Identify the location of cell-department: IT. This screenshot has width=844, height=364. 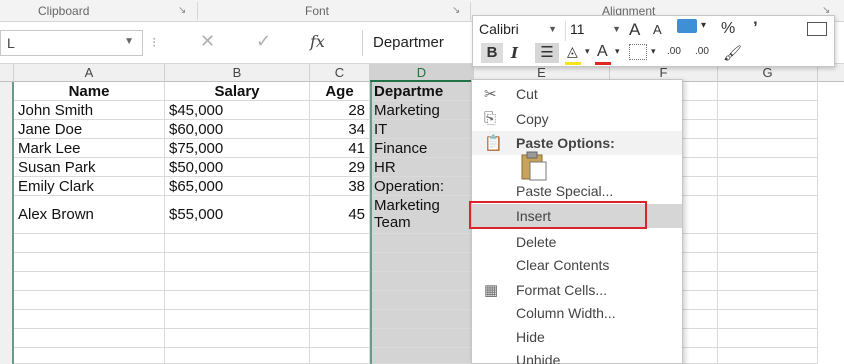
(422, 129).